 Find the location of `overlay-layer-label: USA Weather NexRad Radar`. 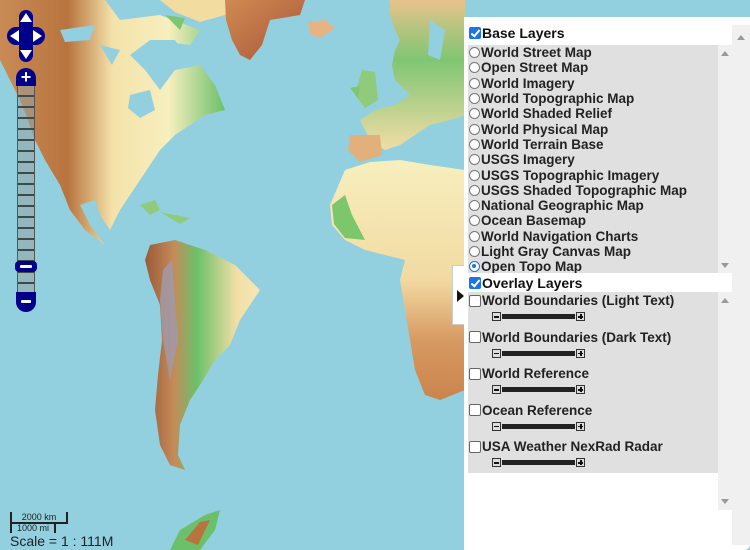

overlay-layer-label: USA Weather NexRad Radar is located at coordinates (572, 447).